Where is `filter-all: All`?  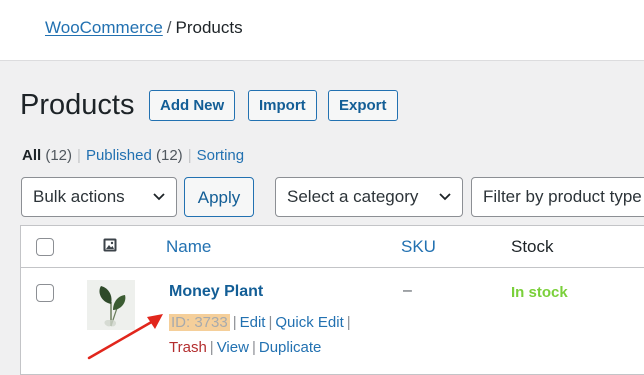 filter-all: All is located at coordinates (31, 155).